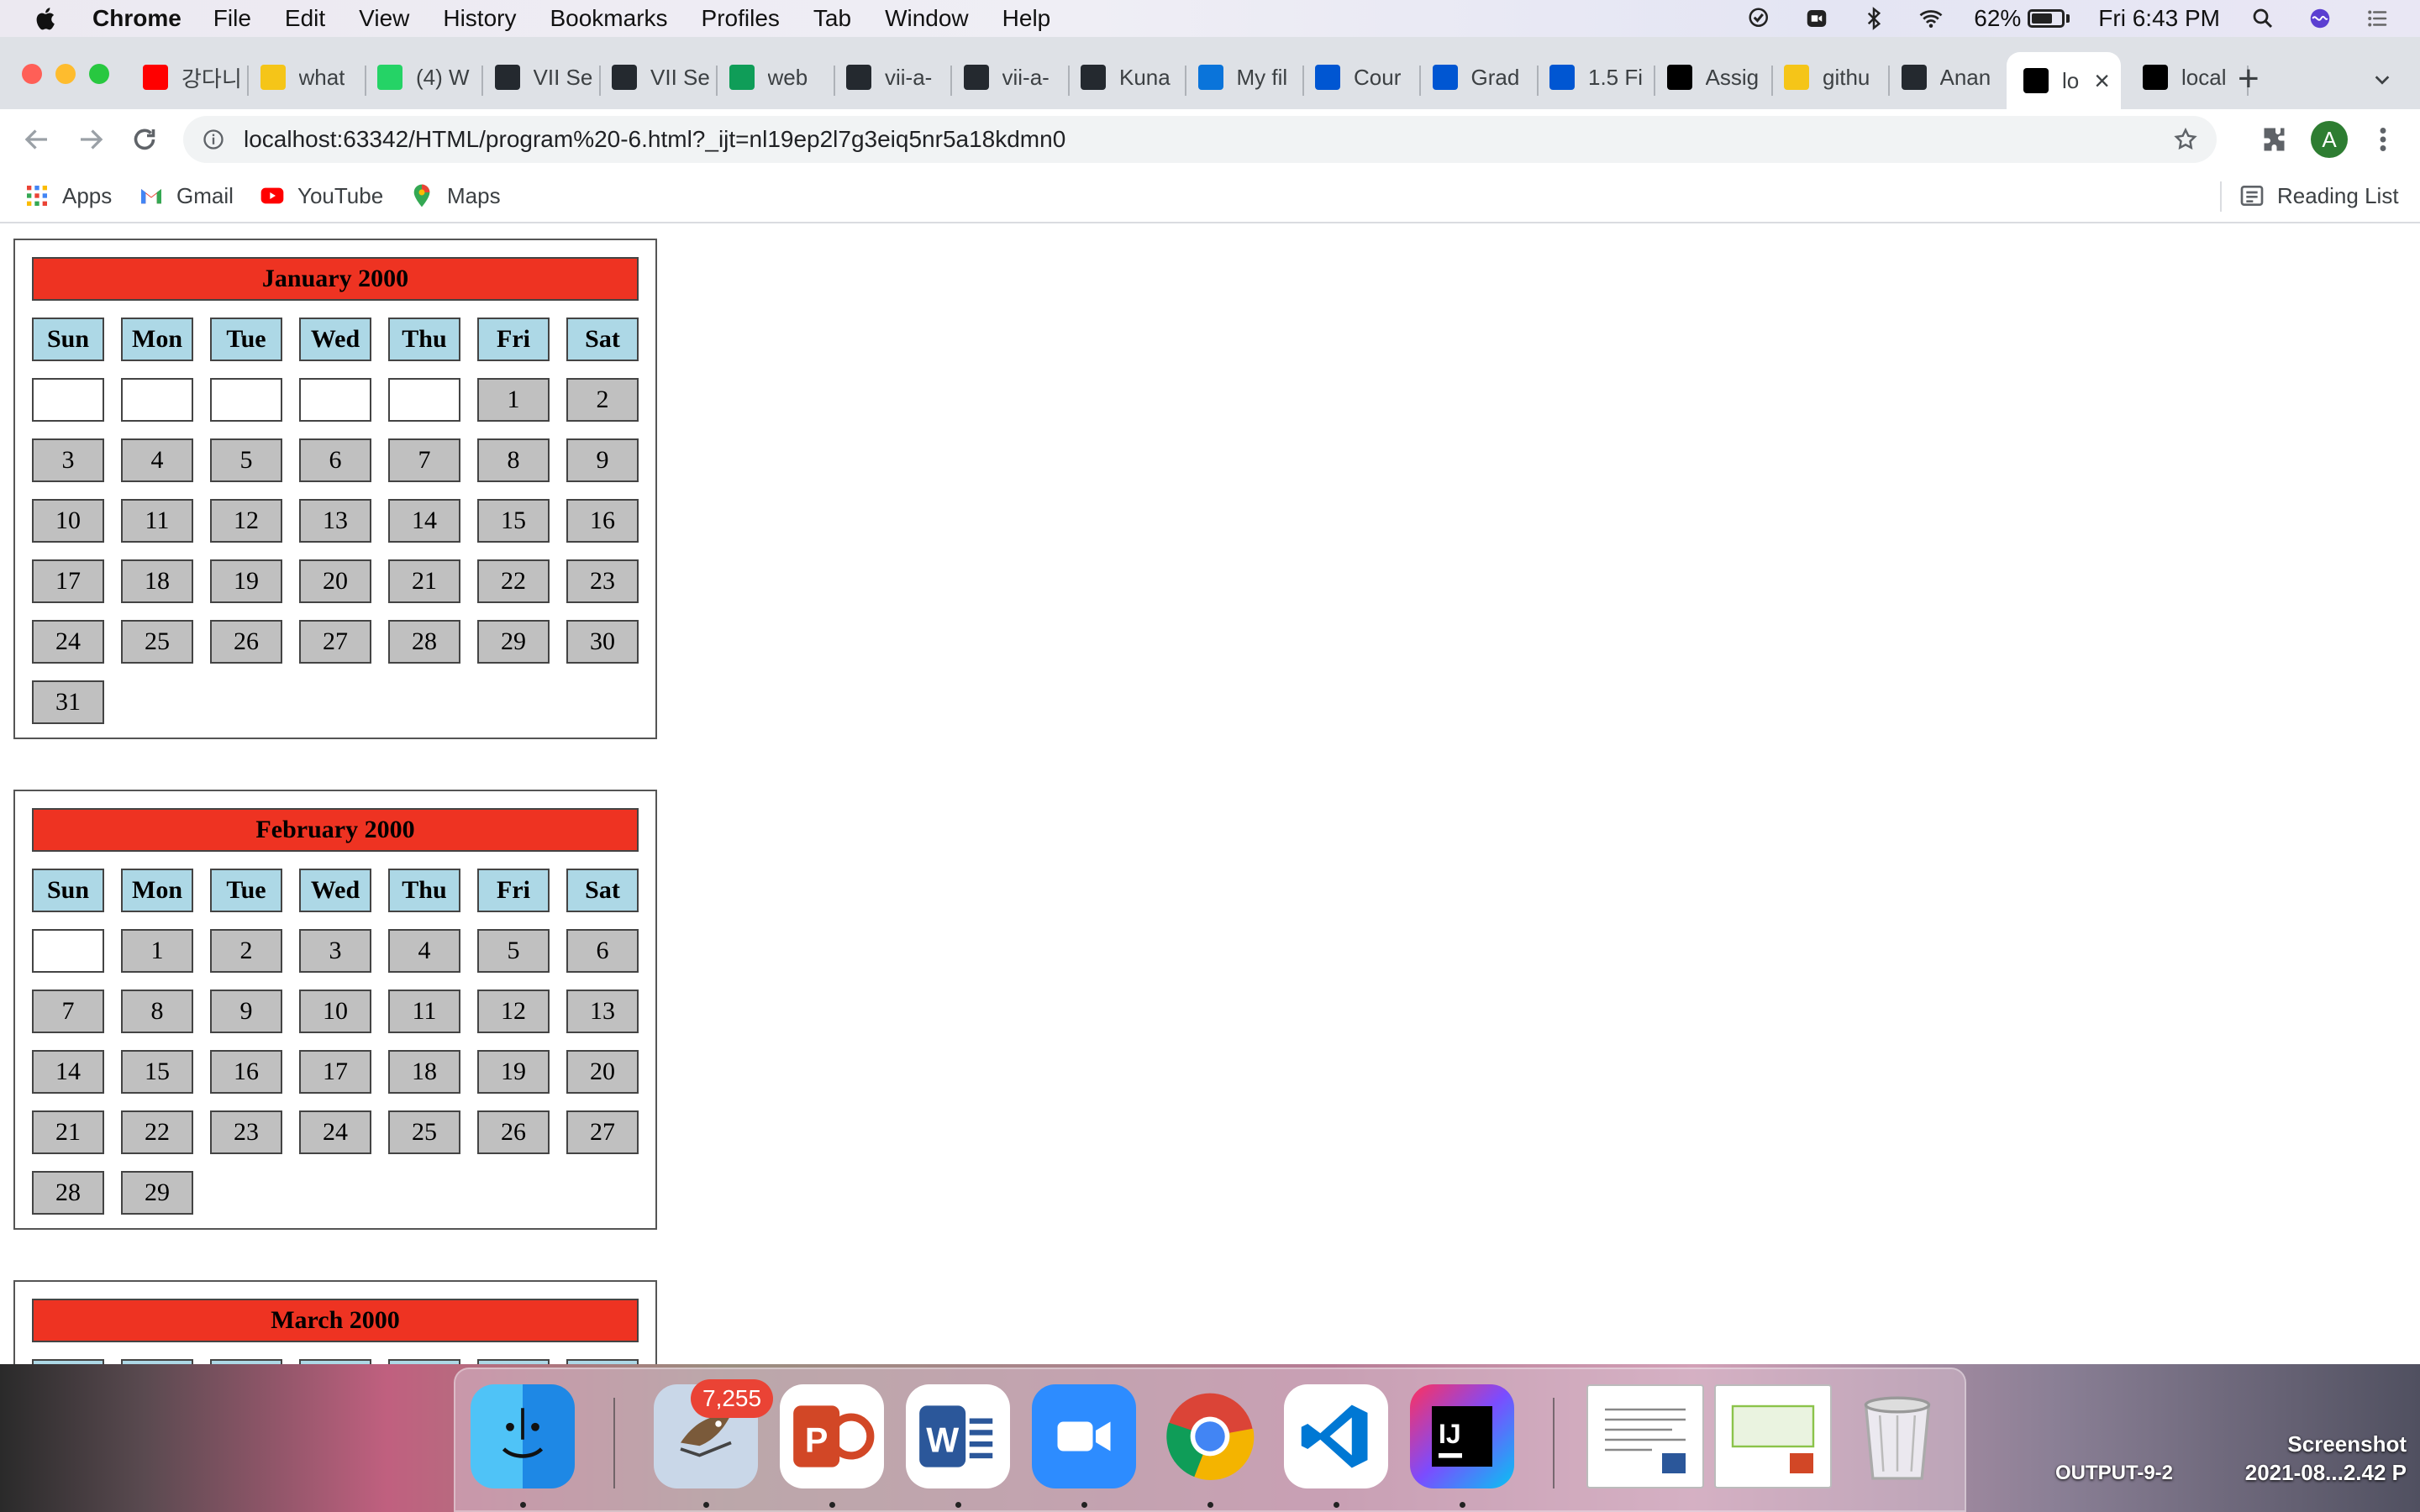  Describe the element at coordinates (309, 77) in the screenshot. I see `browser-tab: what` at that location.